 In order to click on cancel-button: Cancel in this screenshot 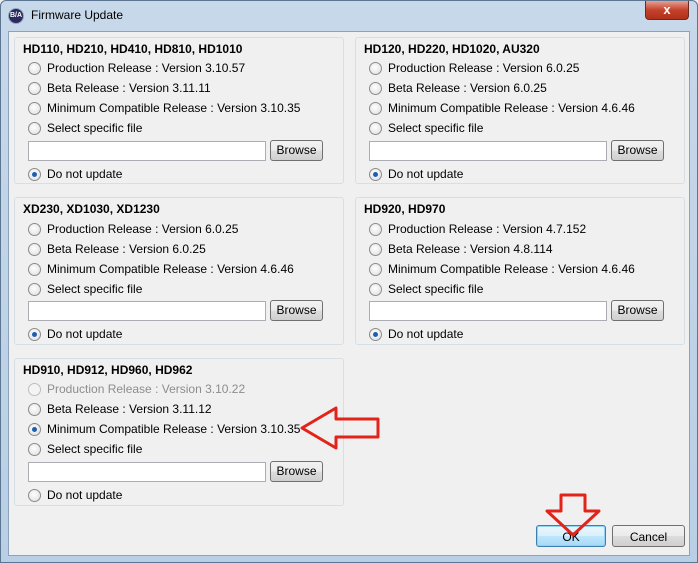, I will do `click(648, 536)`.